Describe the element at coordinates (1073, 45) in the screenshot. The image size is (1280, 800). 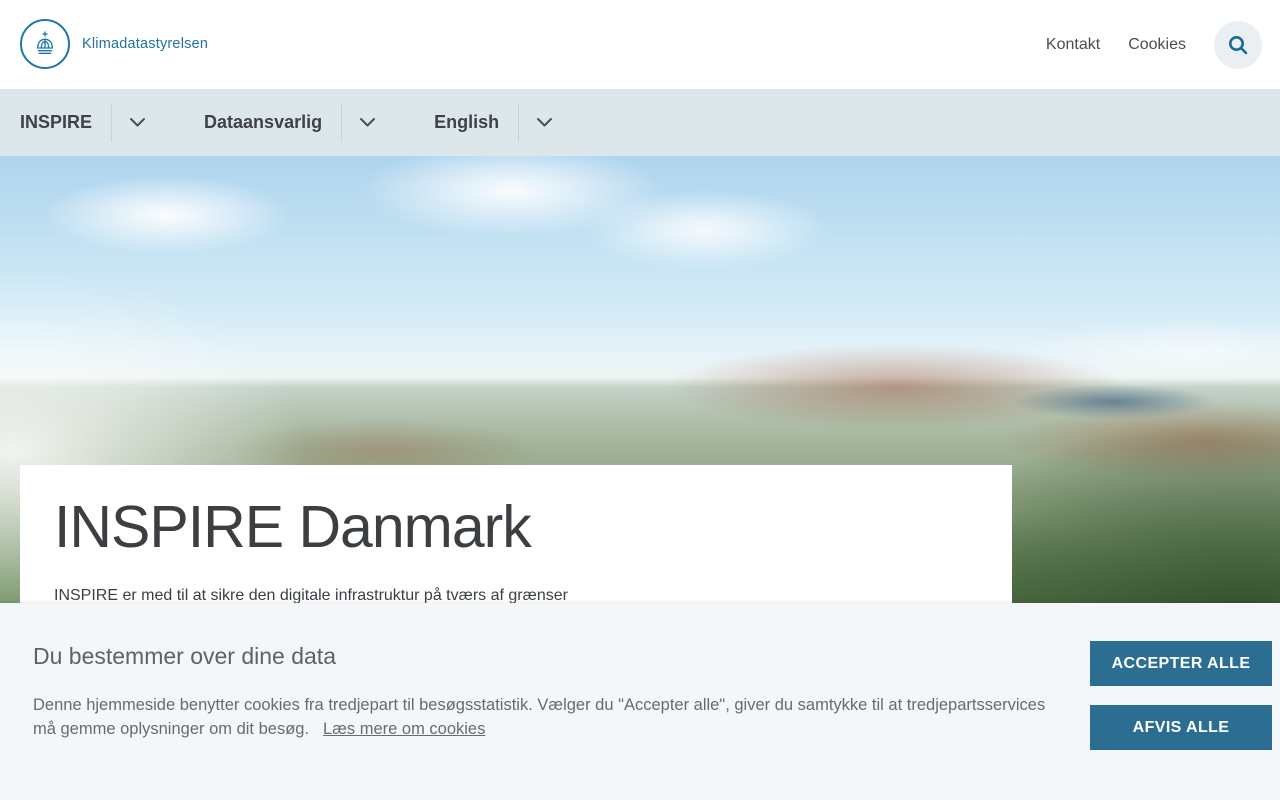
I see `kontakt-link: Kontakt` at that location.